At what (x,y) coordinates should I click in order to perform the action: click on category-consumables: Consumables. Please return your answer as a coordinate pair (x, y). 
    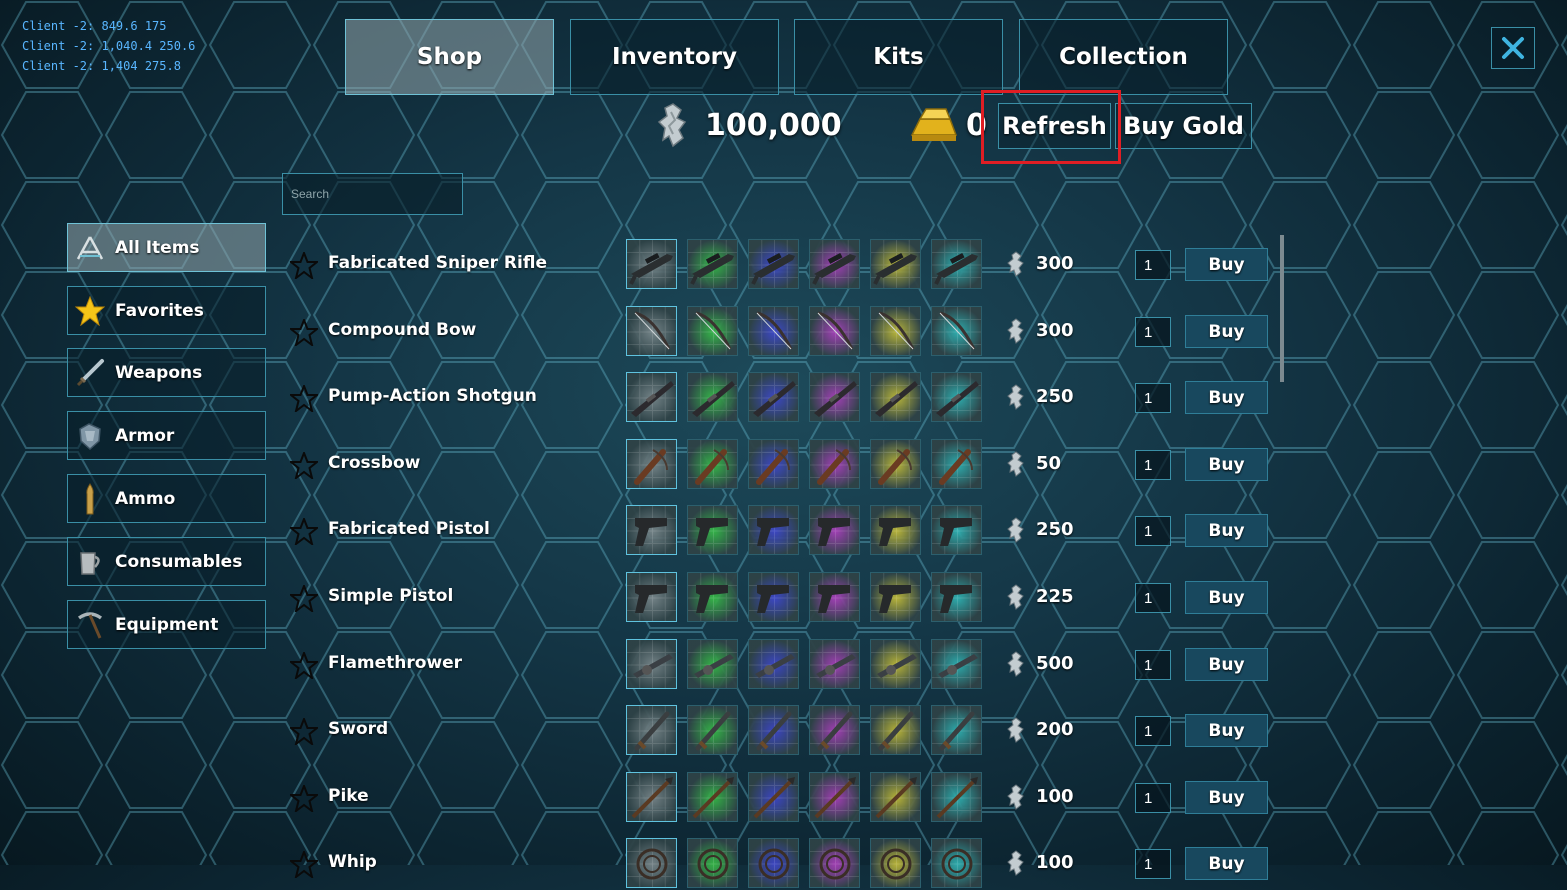
    Looking at the image, I should click on (166, 561).